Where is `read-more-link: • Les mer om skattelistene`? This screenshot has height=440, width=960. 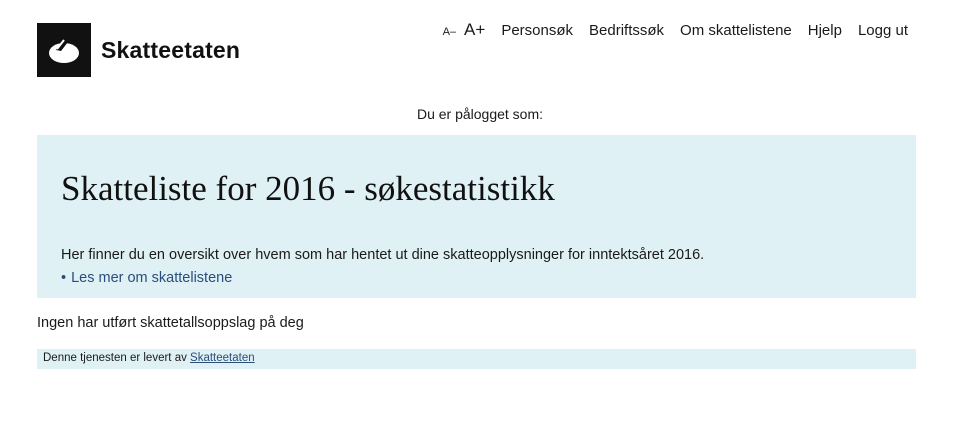
read-more-link: • Les mer om skattelistene is located at coordinates (146, 278).